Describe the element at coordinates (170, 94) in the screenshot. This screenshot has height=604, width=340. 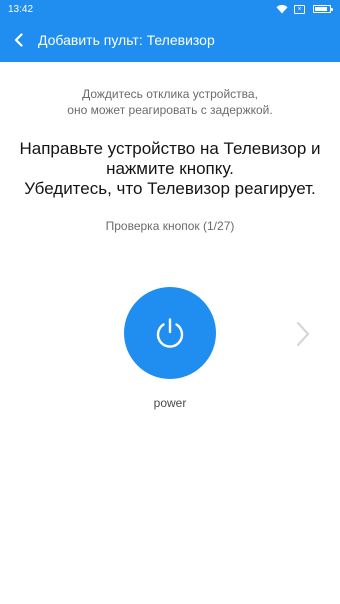
I see `hint-line-1: Дождитесь отклика устройства,` at that location.